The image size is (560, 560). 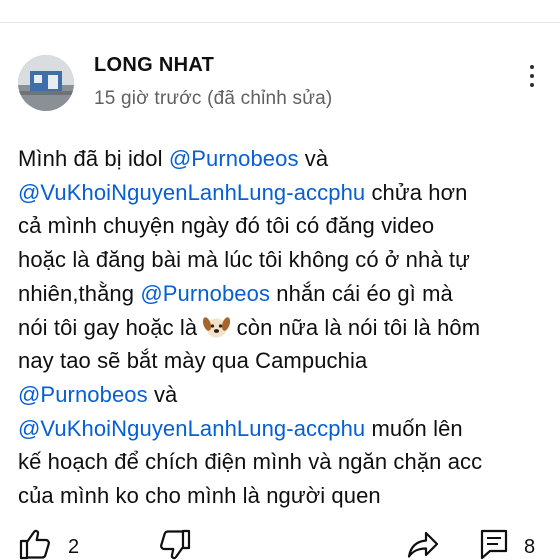 I want to click on comment-line: Mình đã bị idol @Purnobeos và, so click(x=288, y=159).